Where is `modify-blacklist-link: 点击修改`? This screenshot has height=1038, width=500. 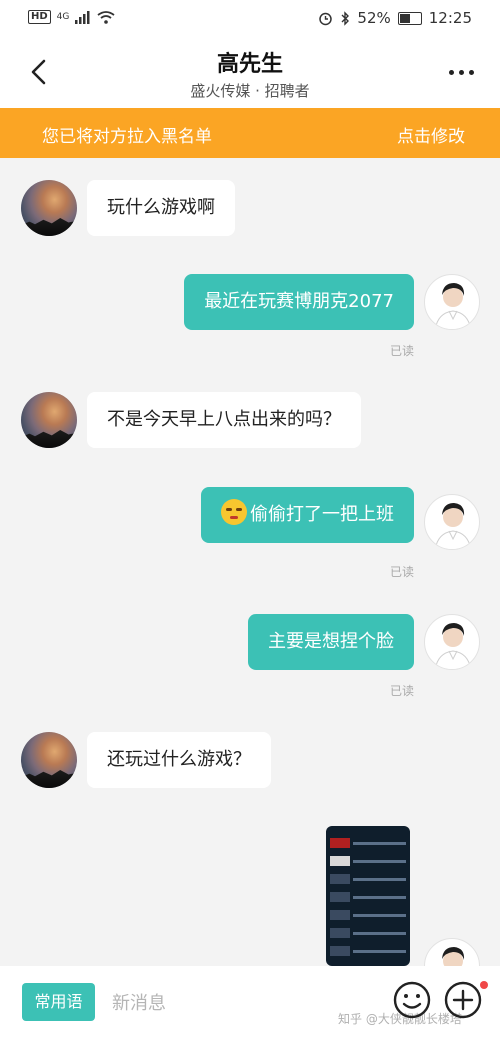 modify-blacklist-link: 点击修改 is located at coordinates (431, 134).